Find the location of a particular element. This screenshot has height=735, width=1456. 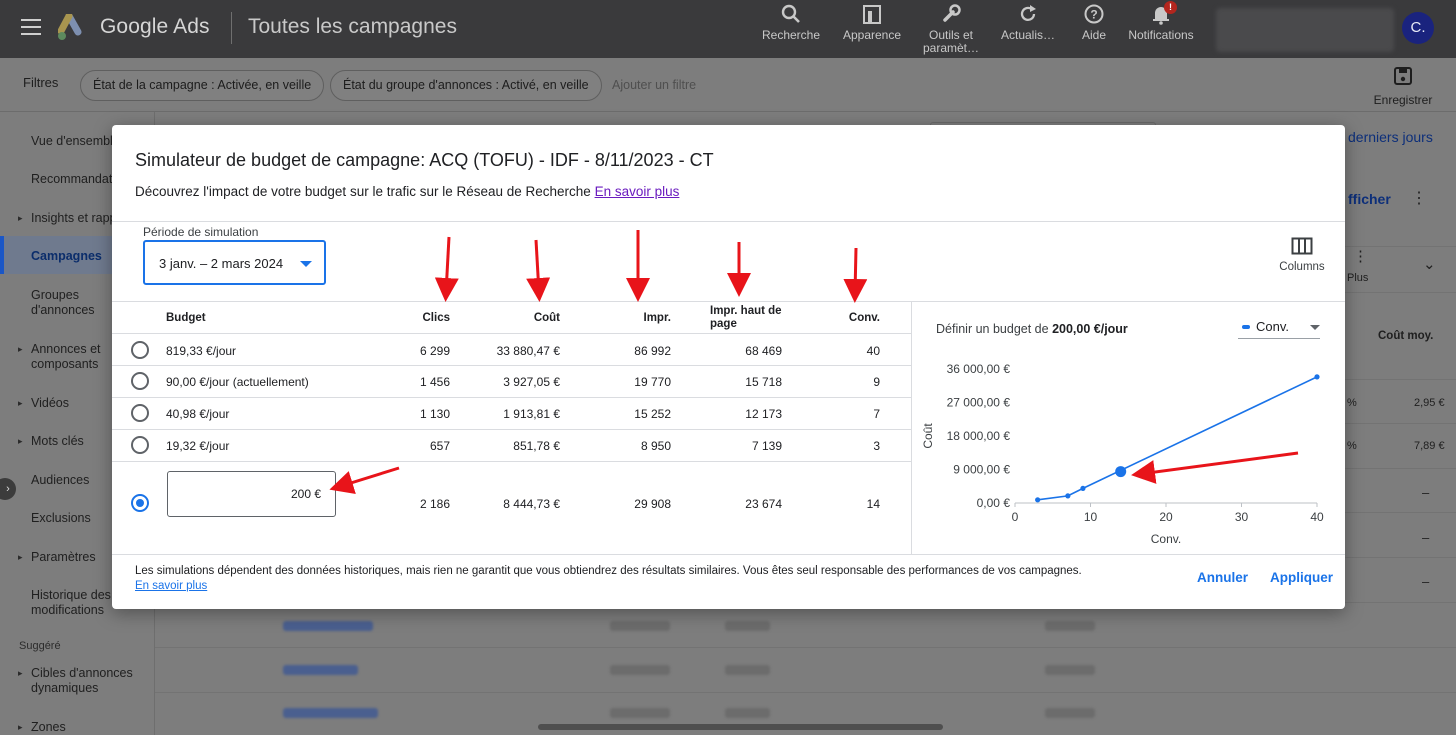

table-cell-clicks: 657 is located at coordinates (439, 446).